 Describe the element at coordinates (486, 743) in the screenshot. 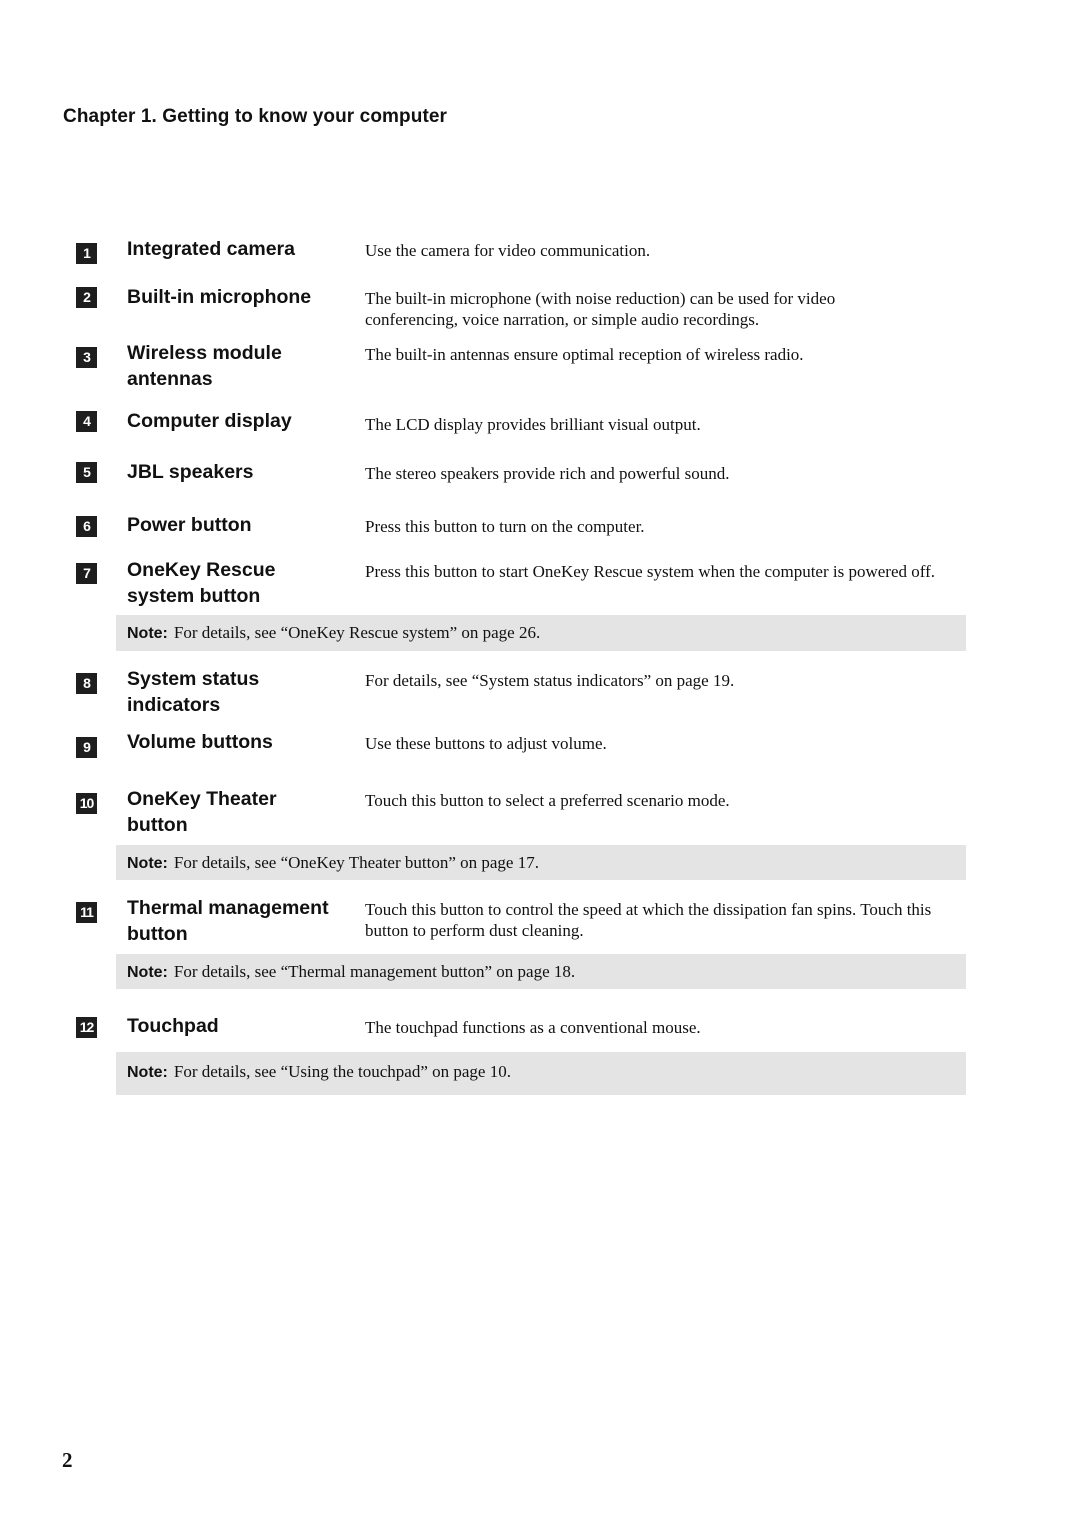

I see `item-description: Use these buttons to adjust volume.` at that location.